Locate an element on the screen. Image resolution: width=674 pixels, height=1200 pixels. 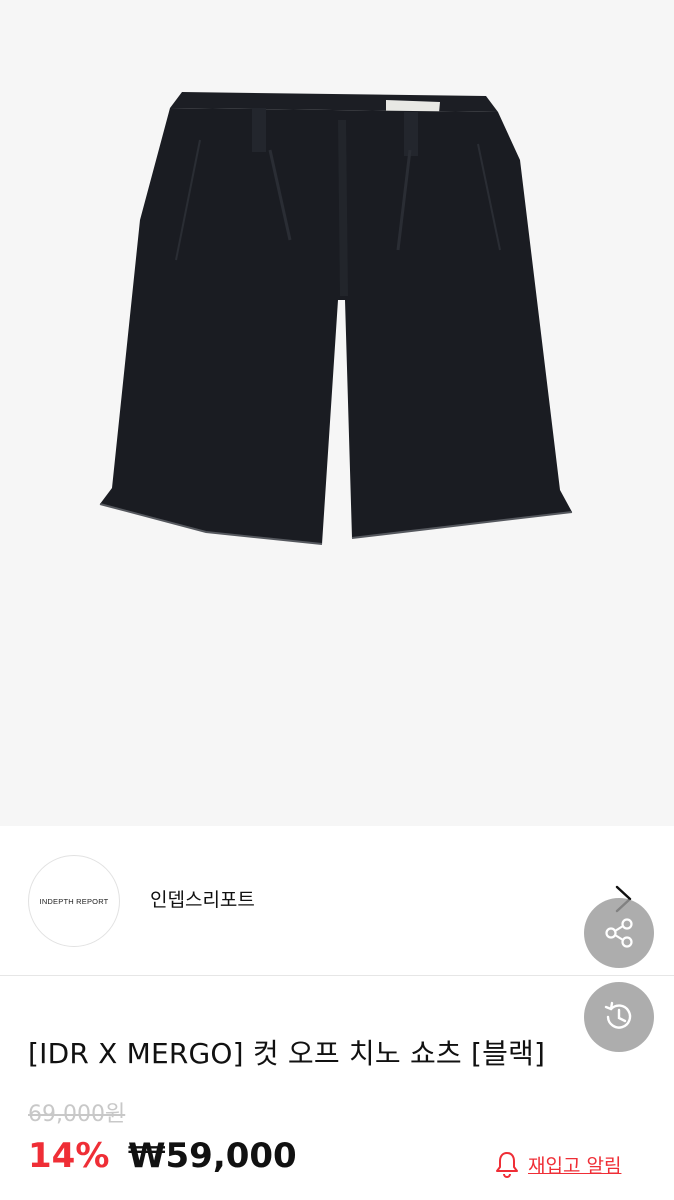
brand-name: 인뎁스리포트 is located at coordinates (202, 898).